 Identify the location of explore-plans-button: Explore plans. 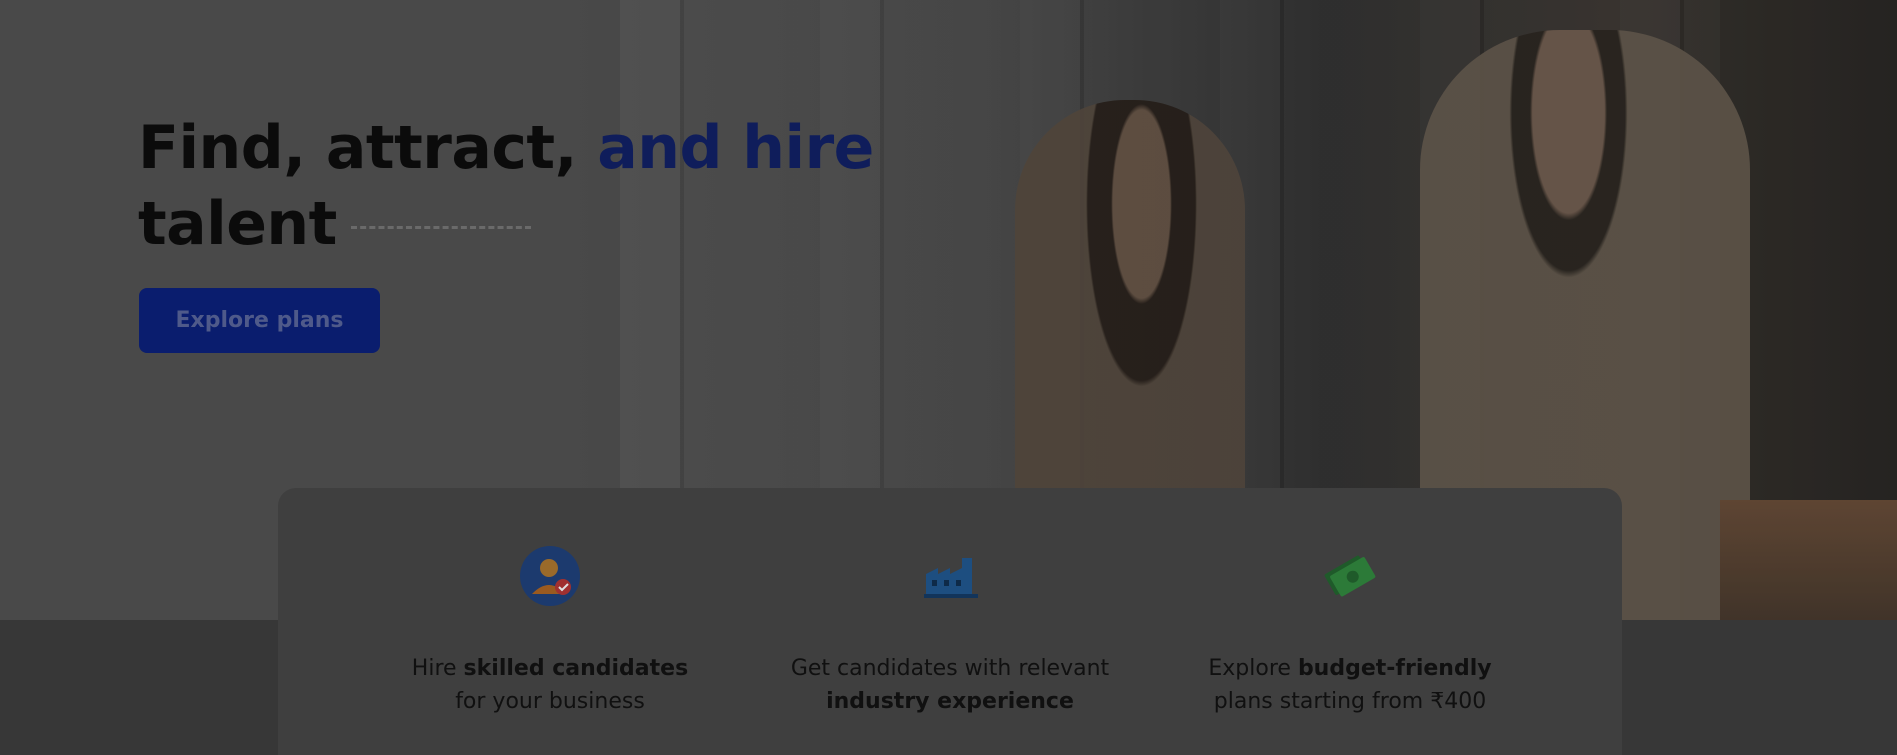
(259, 320).